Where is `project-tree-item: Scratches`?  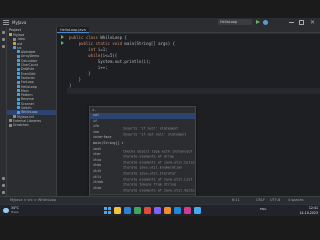 project-tree-item: Scratches is located at coordinates (31, 125).